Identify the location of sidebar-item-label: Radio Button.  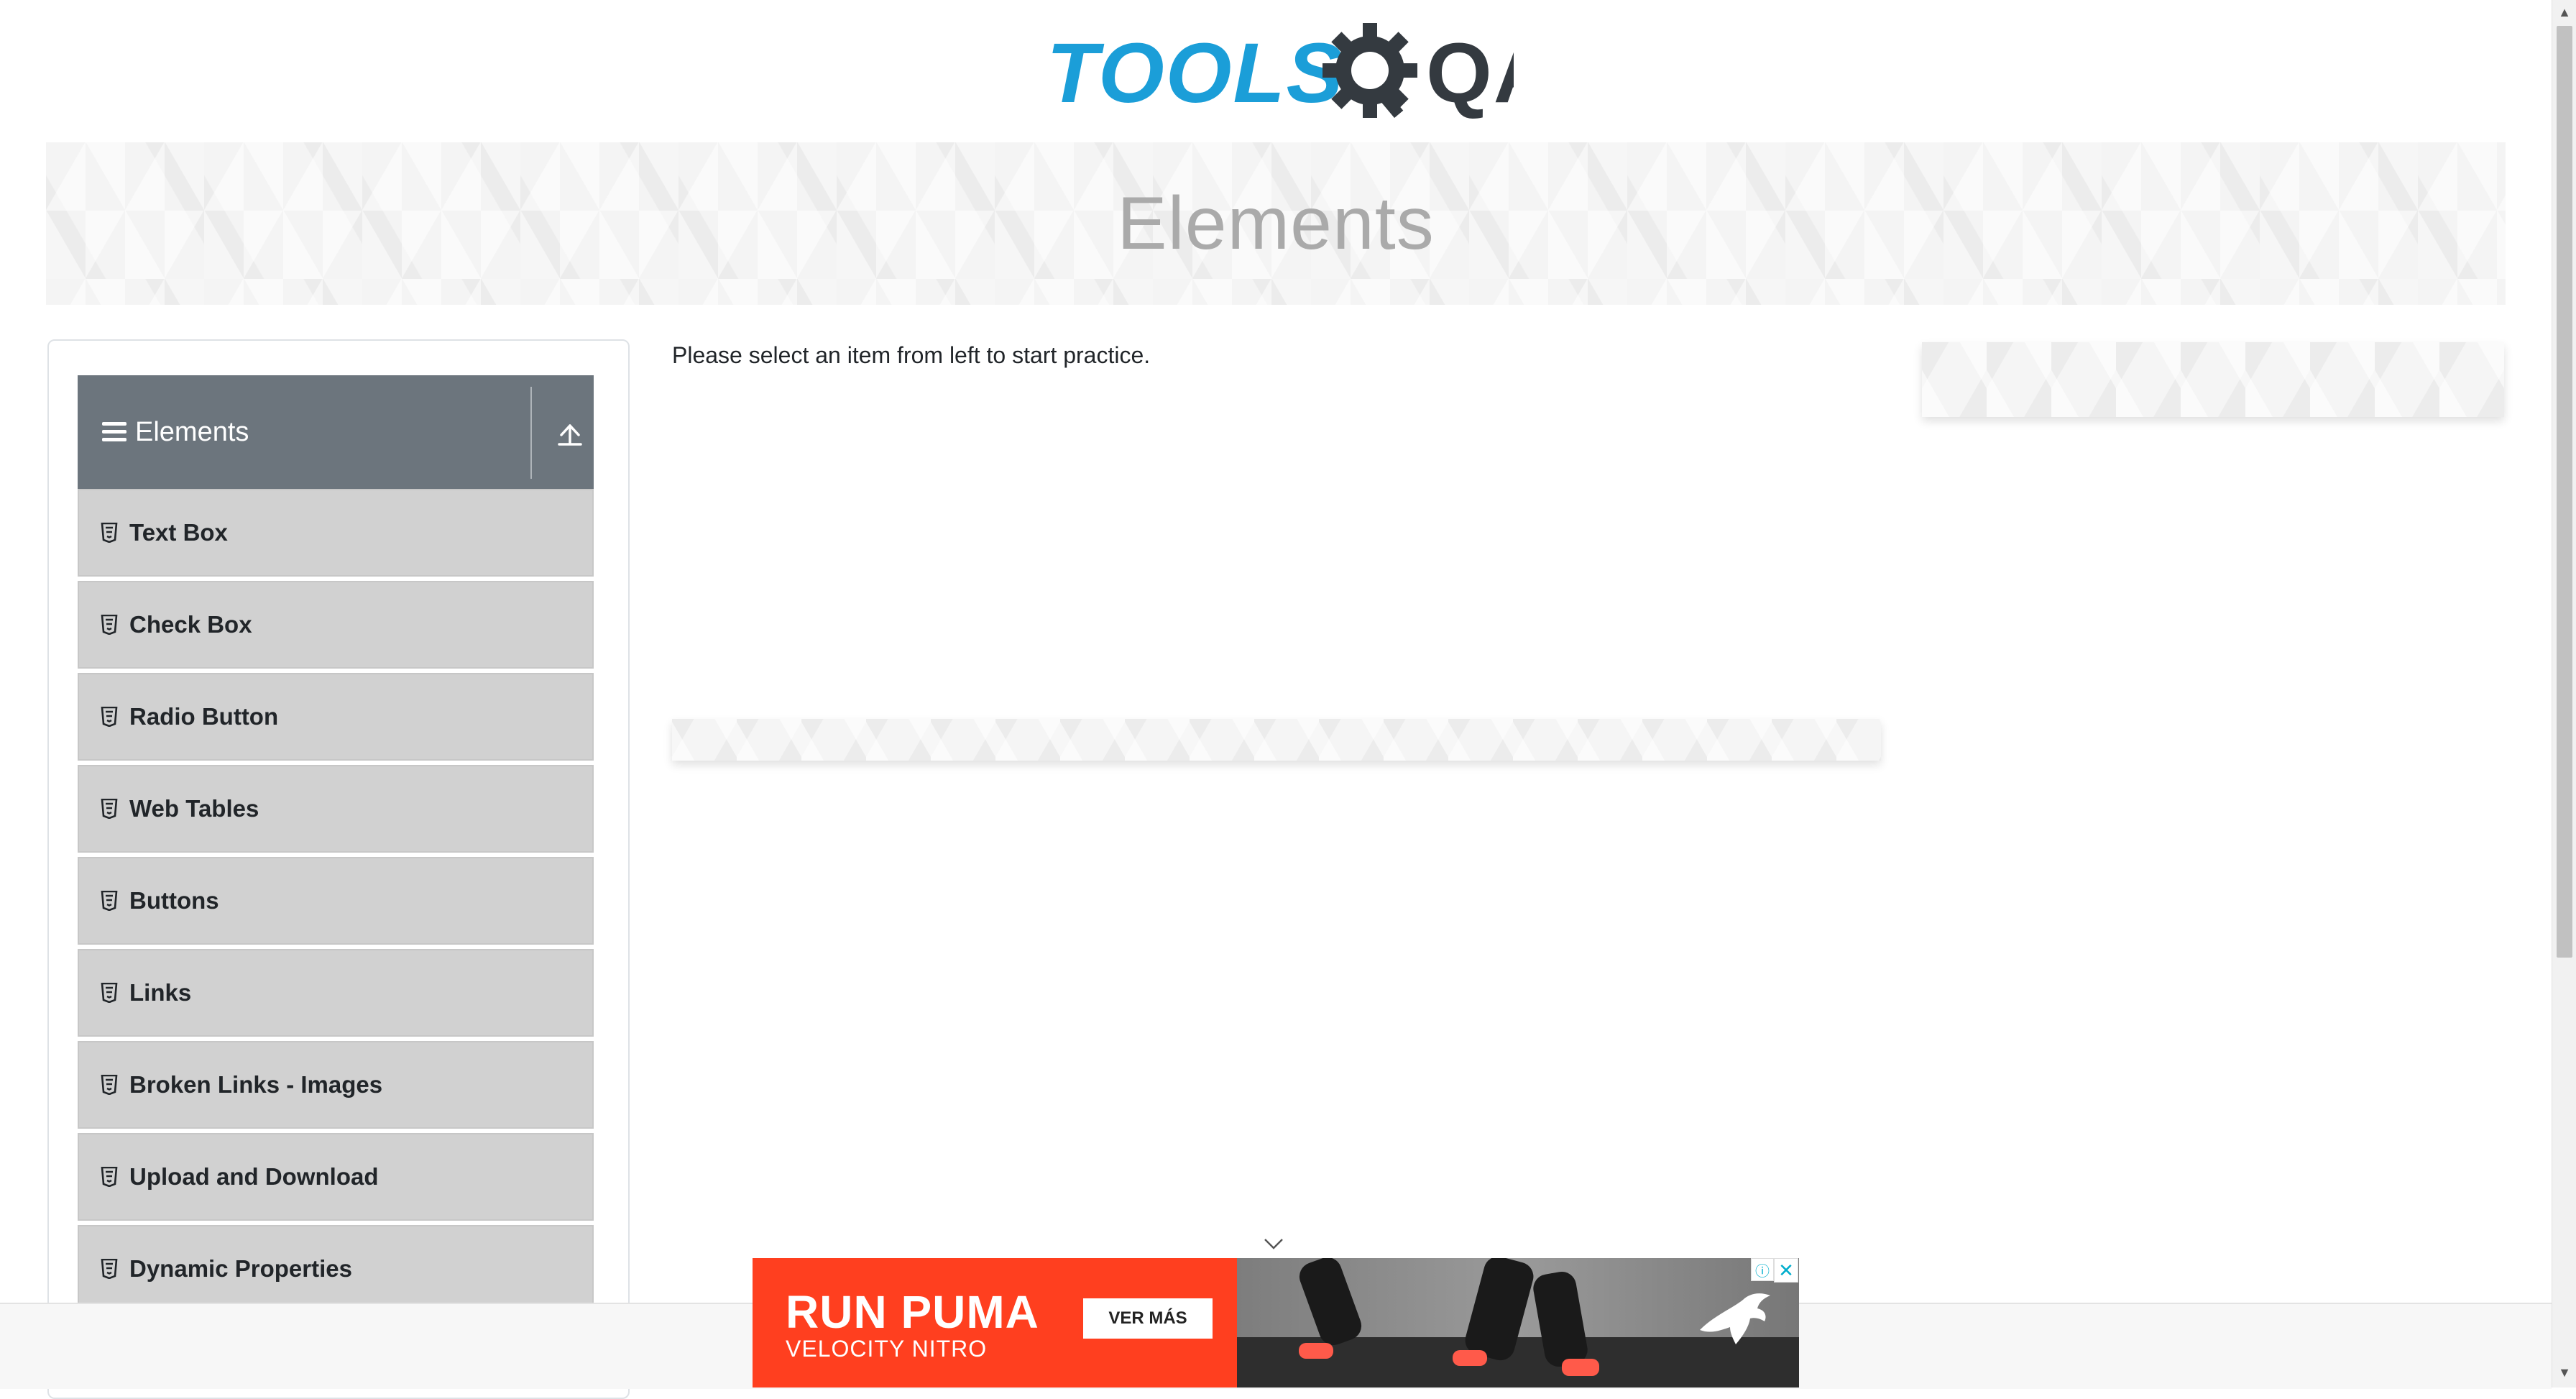
(204, 717).